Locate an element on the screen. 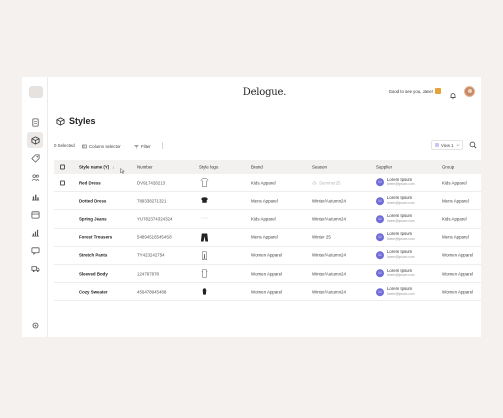 This screenshot has width=503, height=418. header-style-logo: Style logo is located at coordinates (208, 167).